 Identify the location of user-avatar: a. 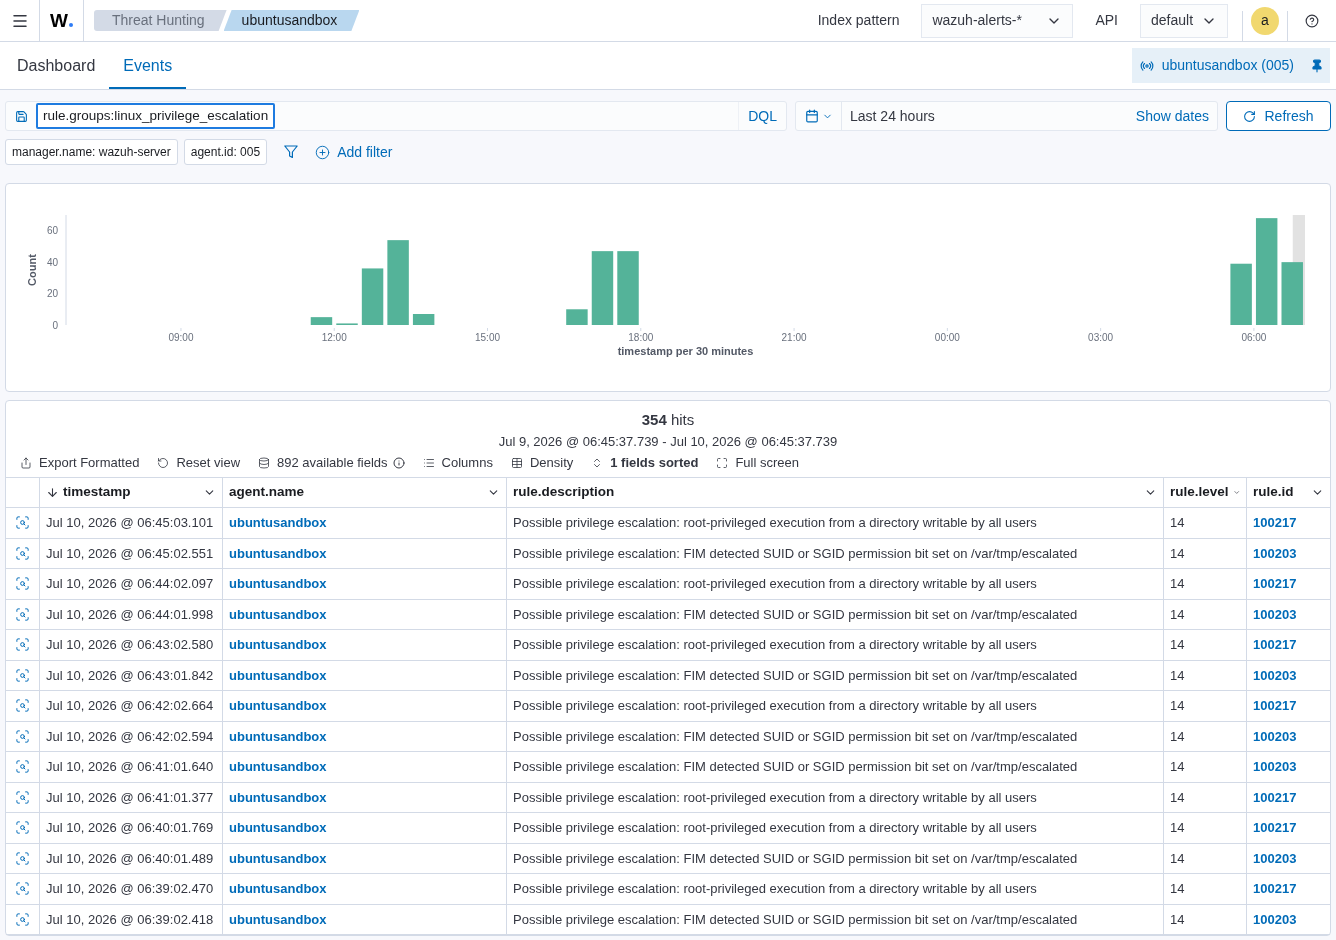
(1265, 20).